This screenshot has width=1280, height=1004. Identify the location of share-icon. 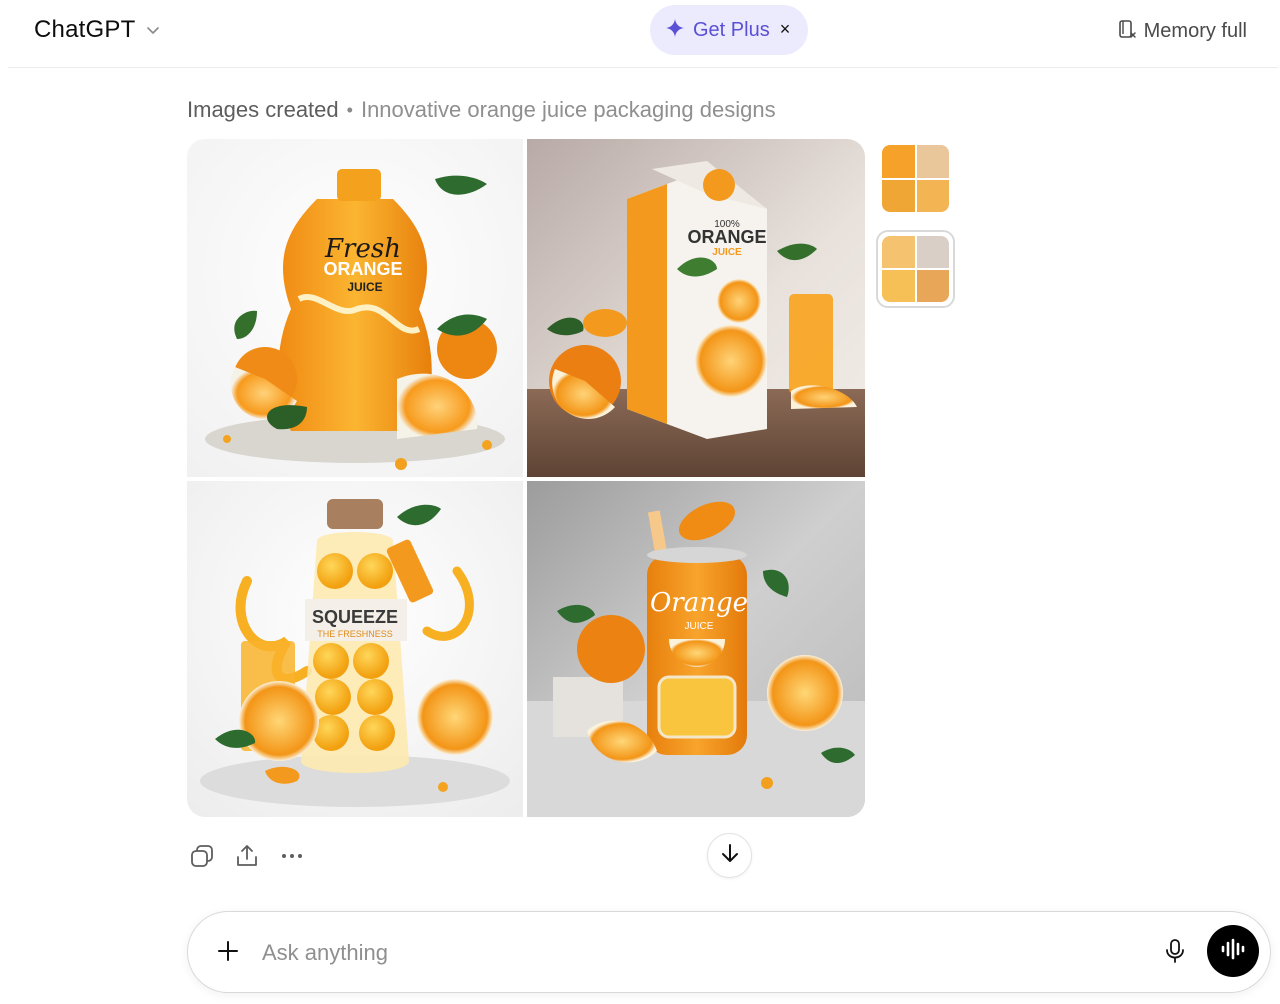
(247, 858).